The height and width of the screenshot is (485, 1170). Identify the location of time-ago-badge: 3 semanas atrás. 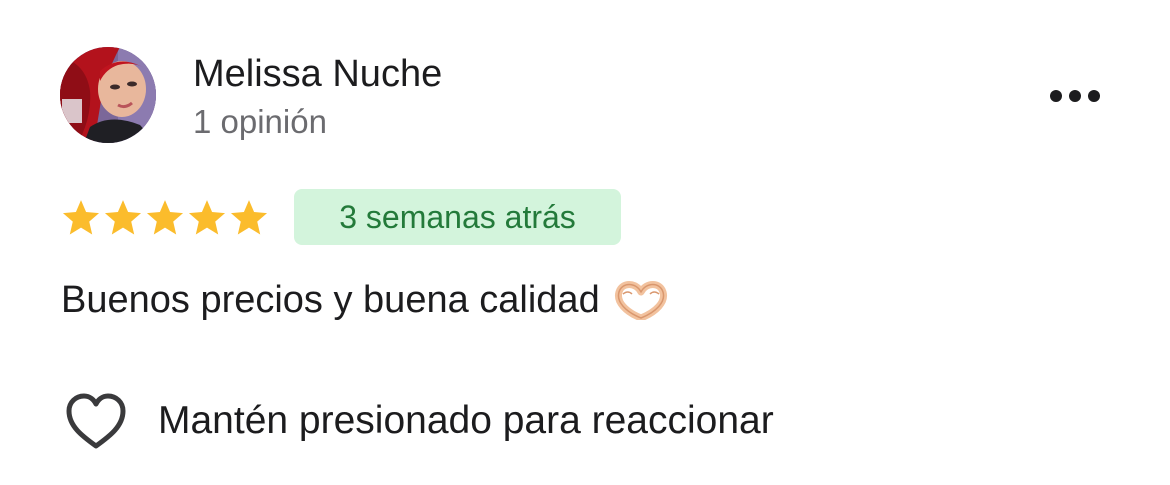
(457, 217).